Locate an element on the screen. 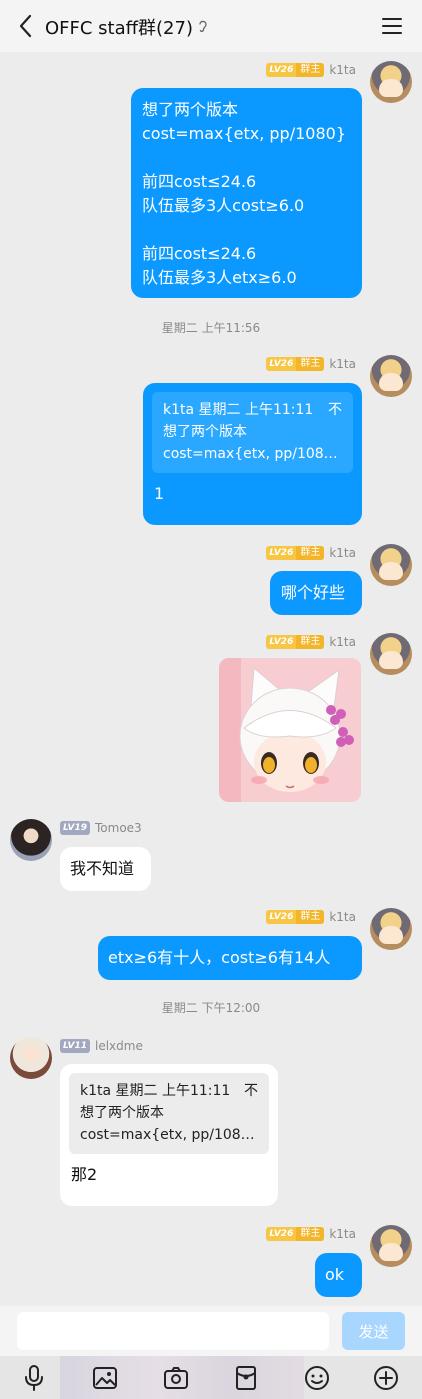  message-text: 我不知道 is located at coordinates (102, 868).